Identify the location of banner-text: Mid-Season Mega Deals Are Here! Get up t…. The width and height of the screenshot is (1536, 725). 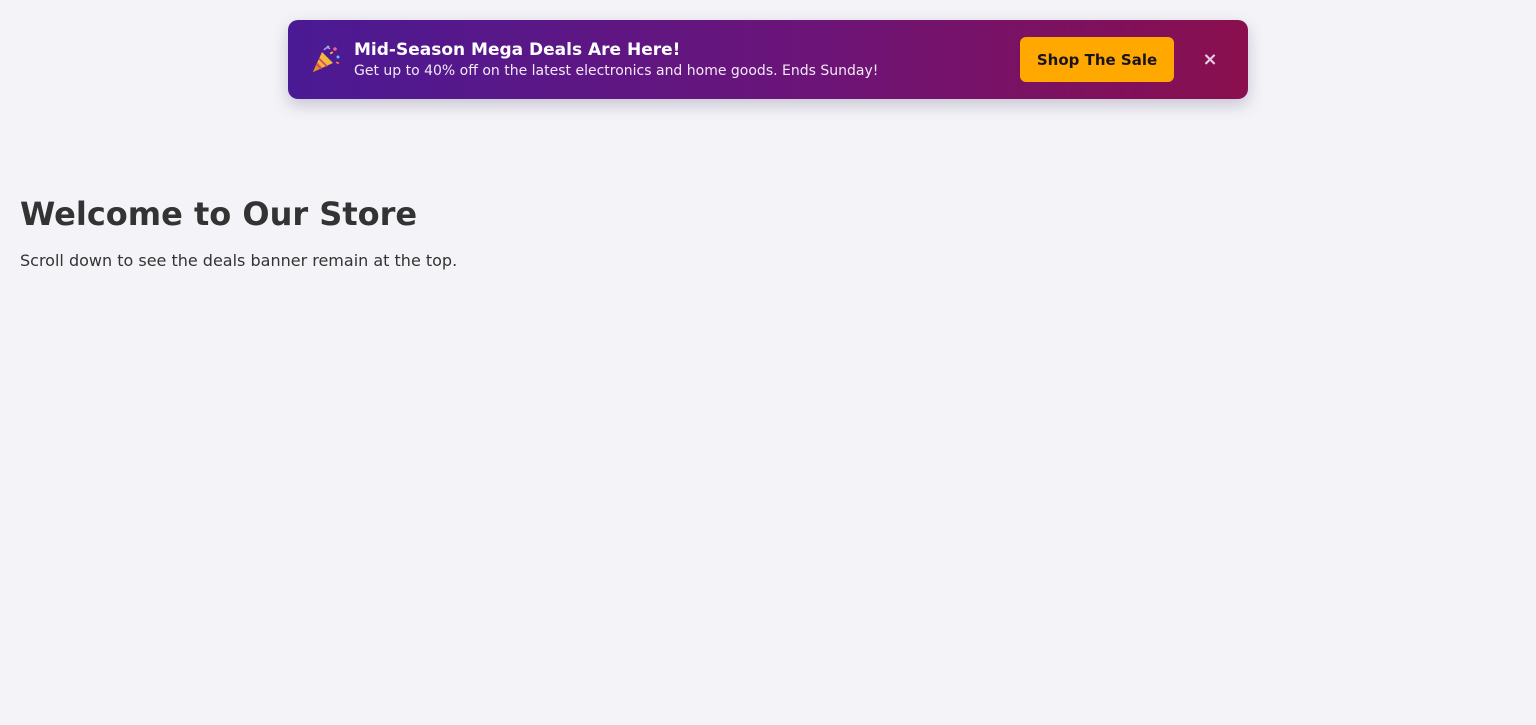
(679, 60).